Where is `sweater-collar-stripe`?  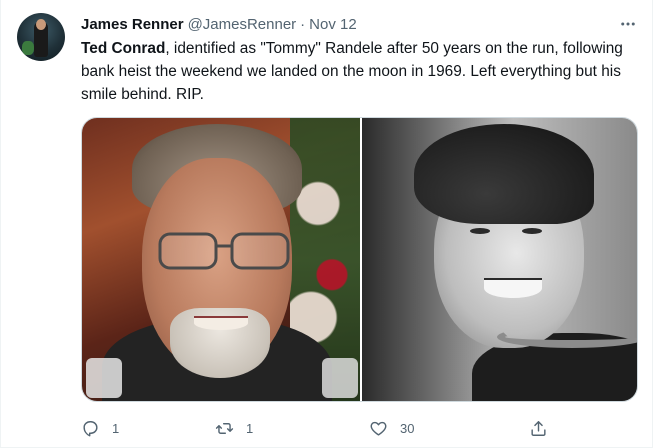 sweater-collar-stripe is located at coordinates (567, 337).